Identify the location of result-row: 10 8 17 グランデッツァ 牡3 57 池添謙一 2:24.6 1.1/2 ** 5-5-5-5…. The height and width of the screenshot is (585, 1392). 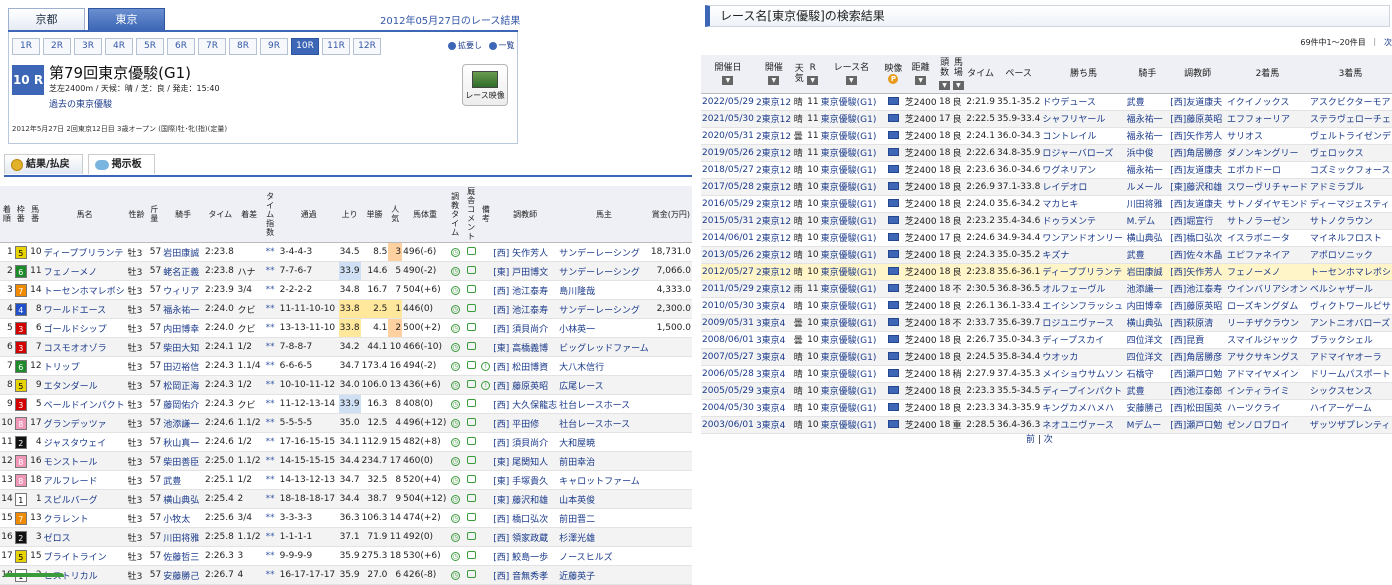
(346, 423).